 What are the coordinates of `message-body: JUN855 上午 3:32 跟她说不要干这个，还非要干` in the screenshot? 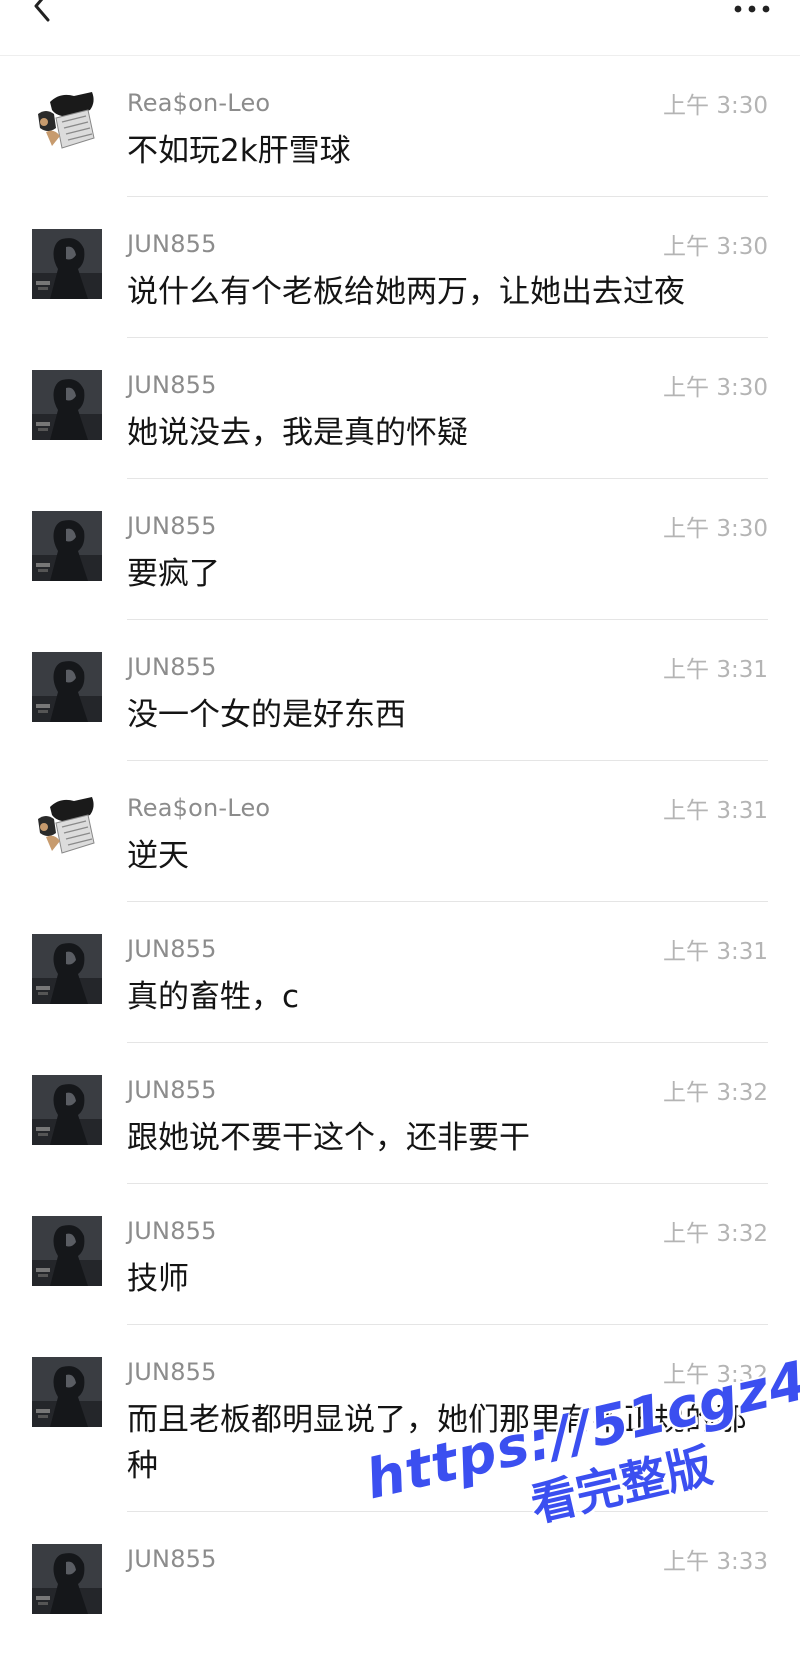 It's located at (447, 1129).